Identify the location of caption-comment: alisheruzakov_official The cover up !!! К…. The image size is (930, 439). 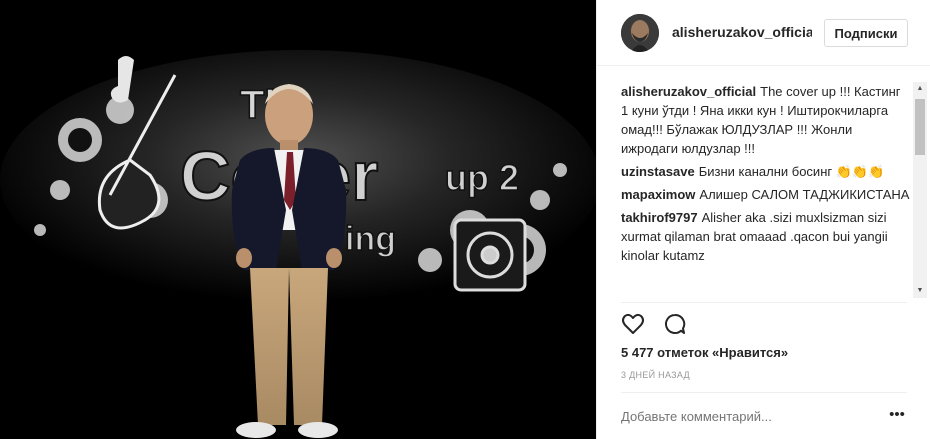
(766, 120).